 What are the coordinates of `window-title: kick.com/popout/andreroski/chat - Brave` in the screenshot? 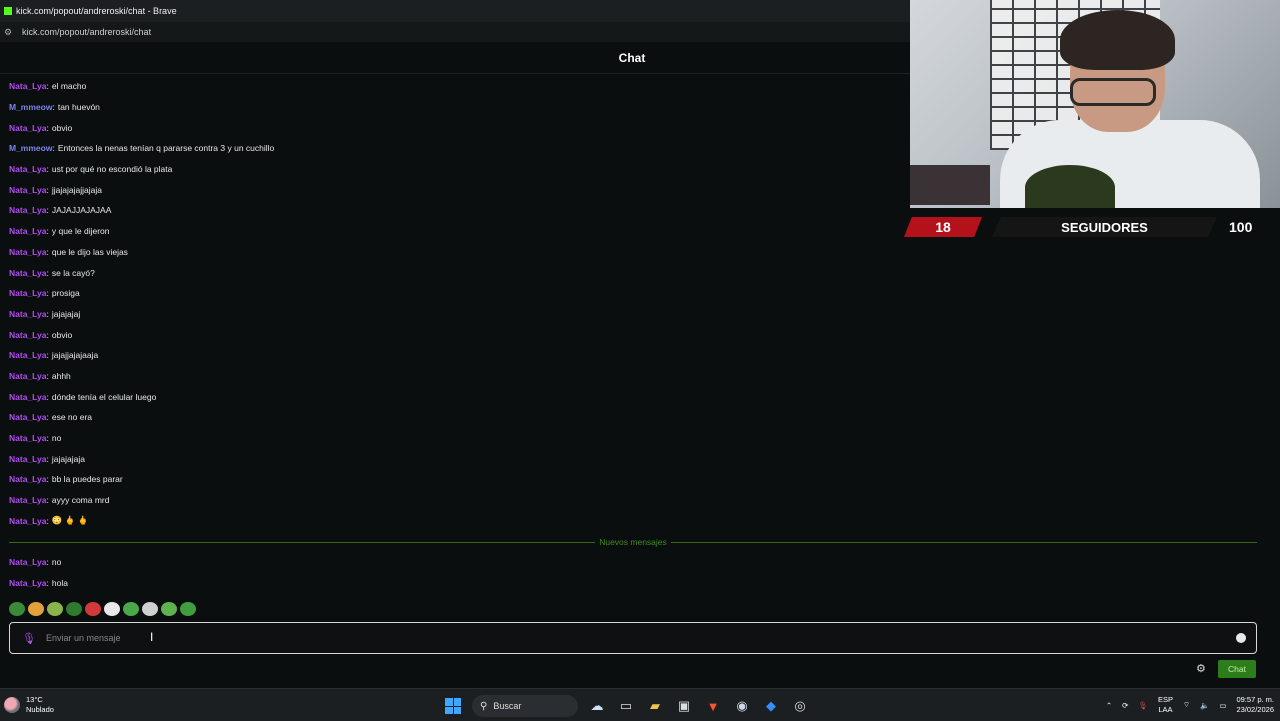 It's located at (96, 11).